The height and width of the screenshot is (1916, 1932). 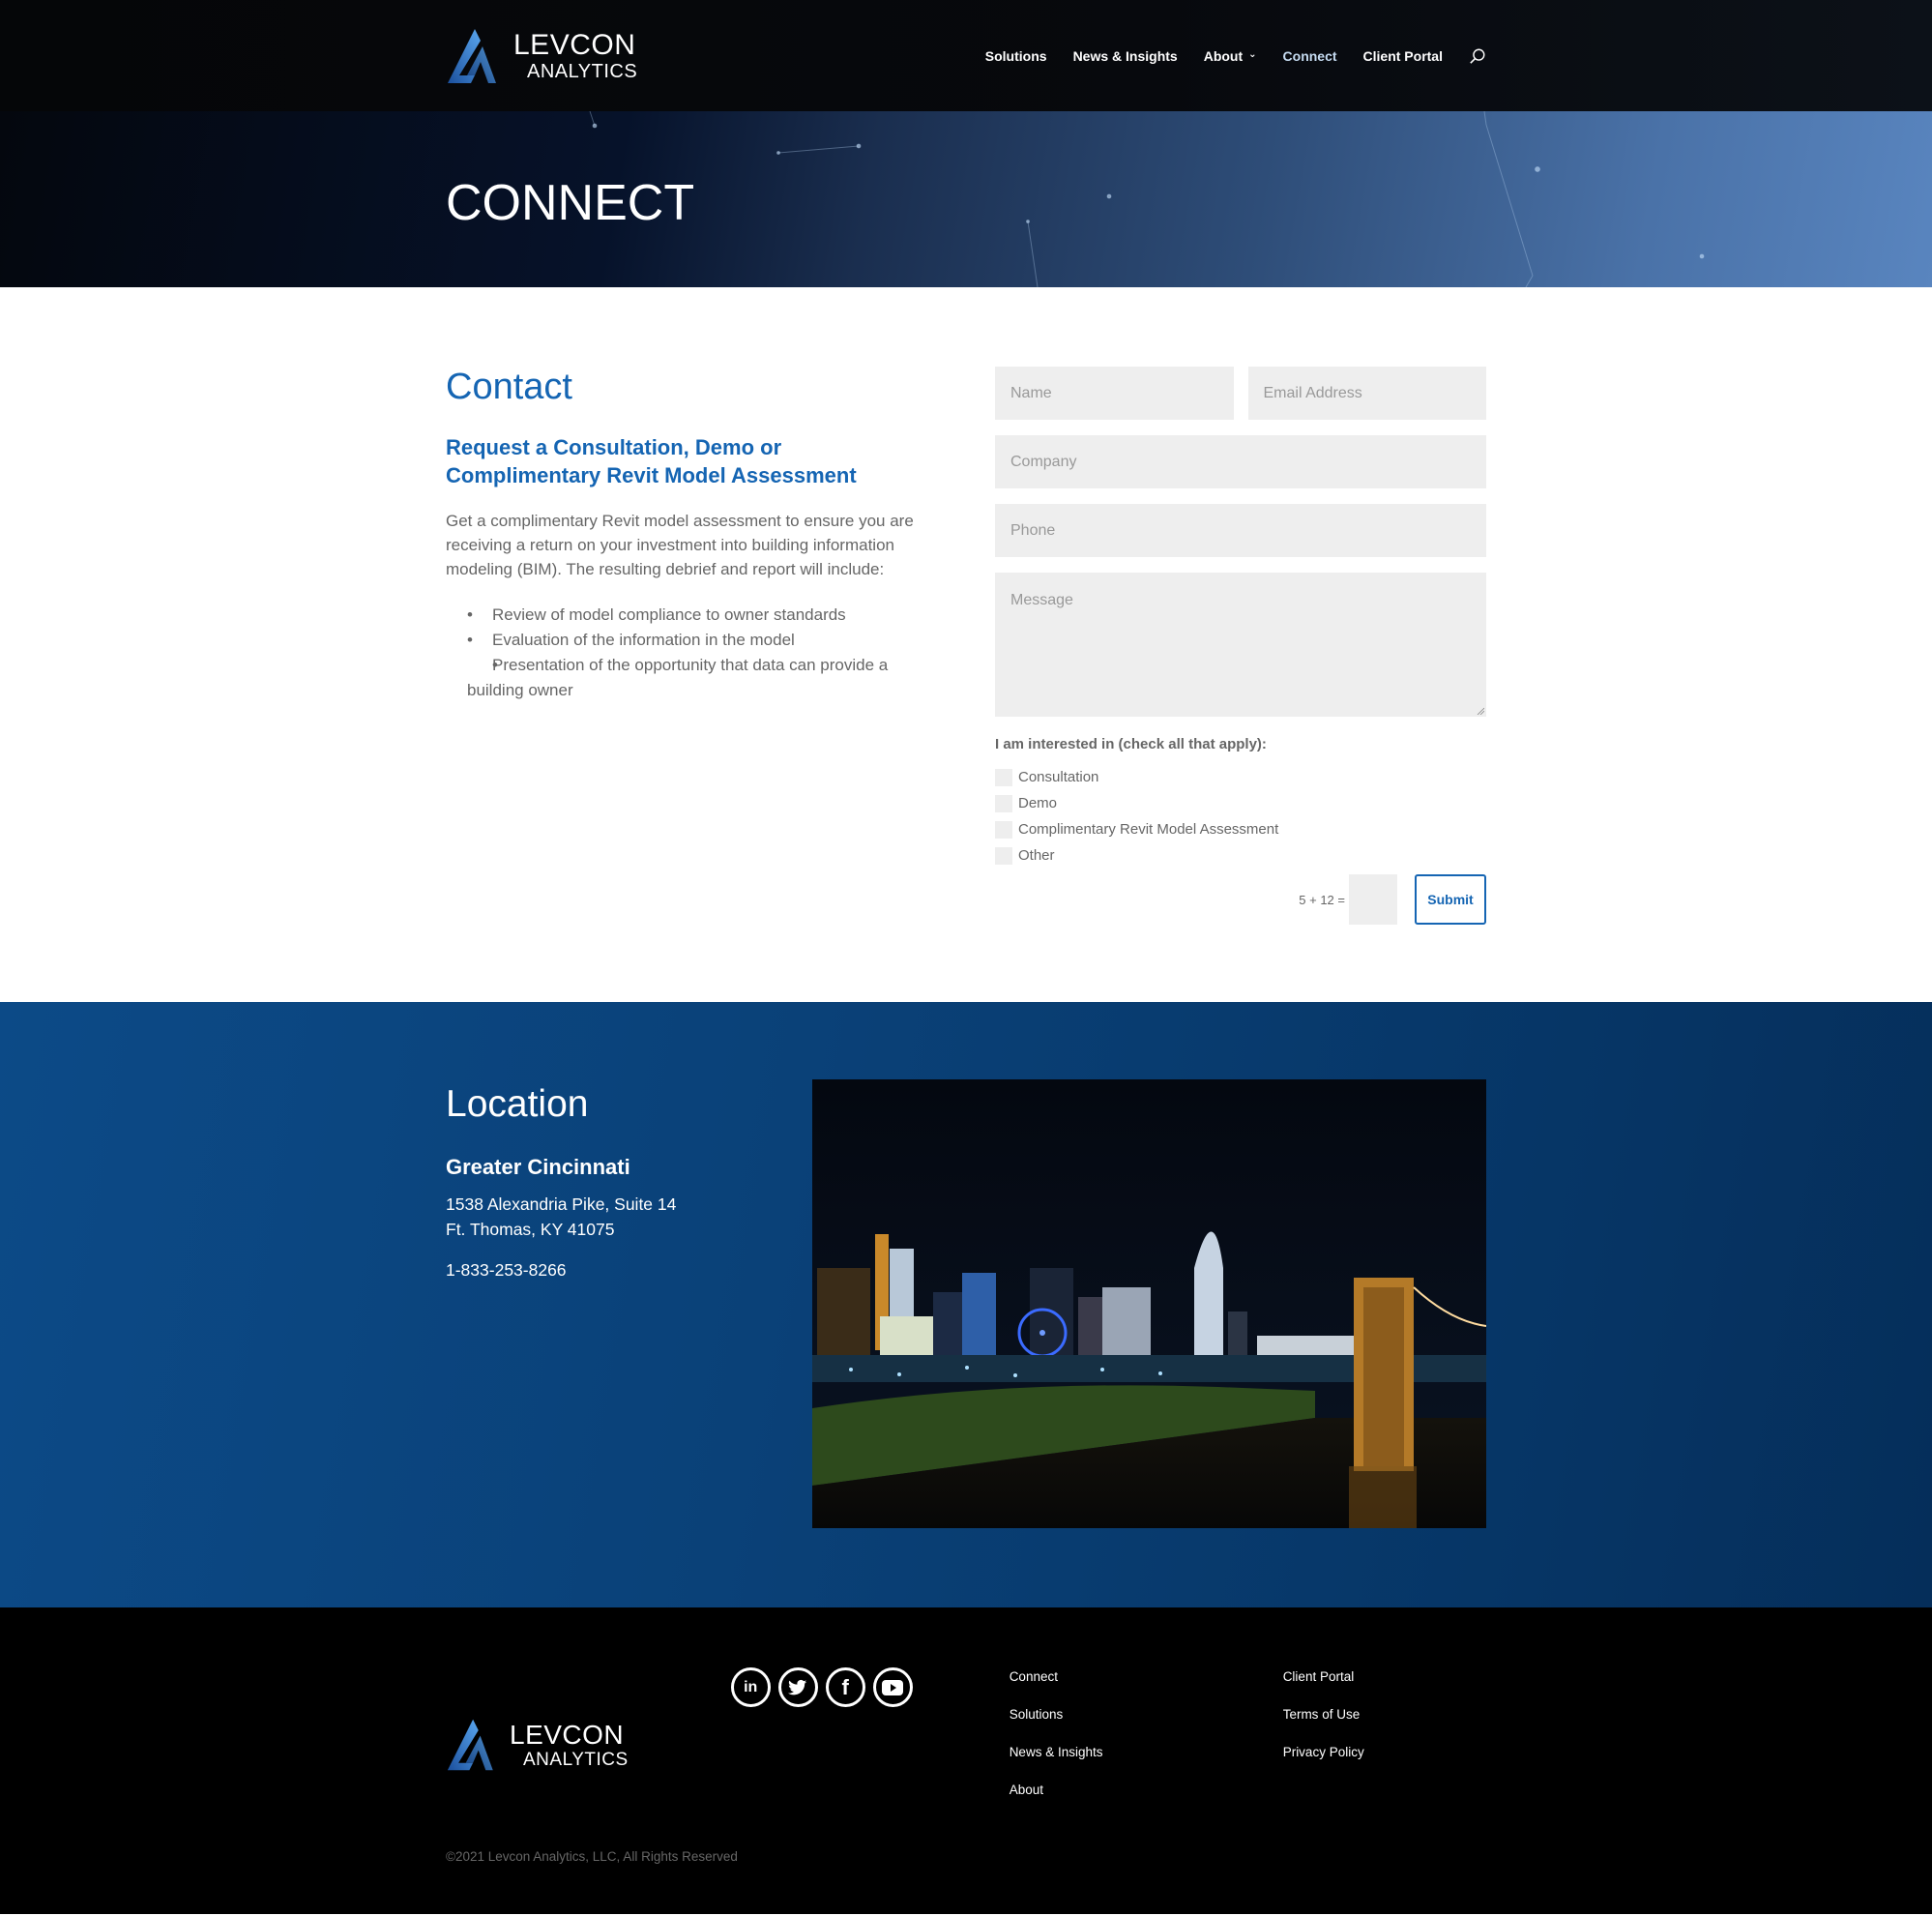 I want to click on captcha-question: 5 + 12 =, so click(x=1322, y=899).